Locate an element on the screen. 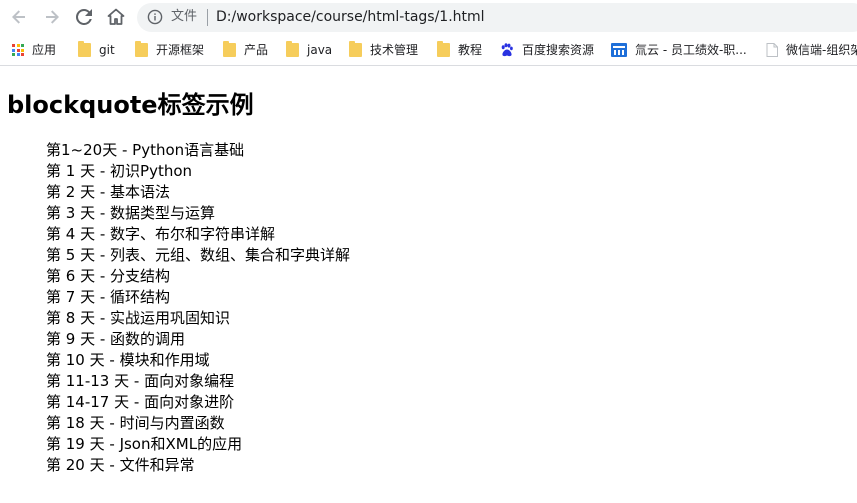  page-icon is located at coordinates (772, 50).